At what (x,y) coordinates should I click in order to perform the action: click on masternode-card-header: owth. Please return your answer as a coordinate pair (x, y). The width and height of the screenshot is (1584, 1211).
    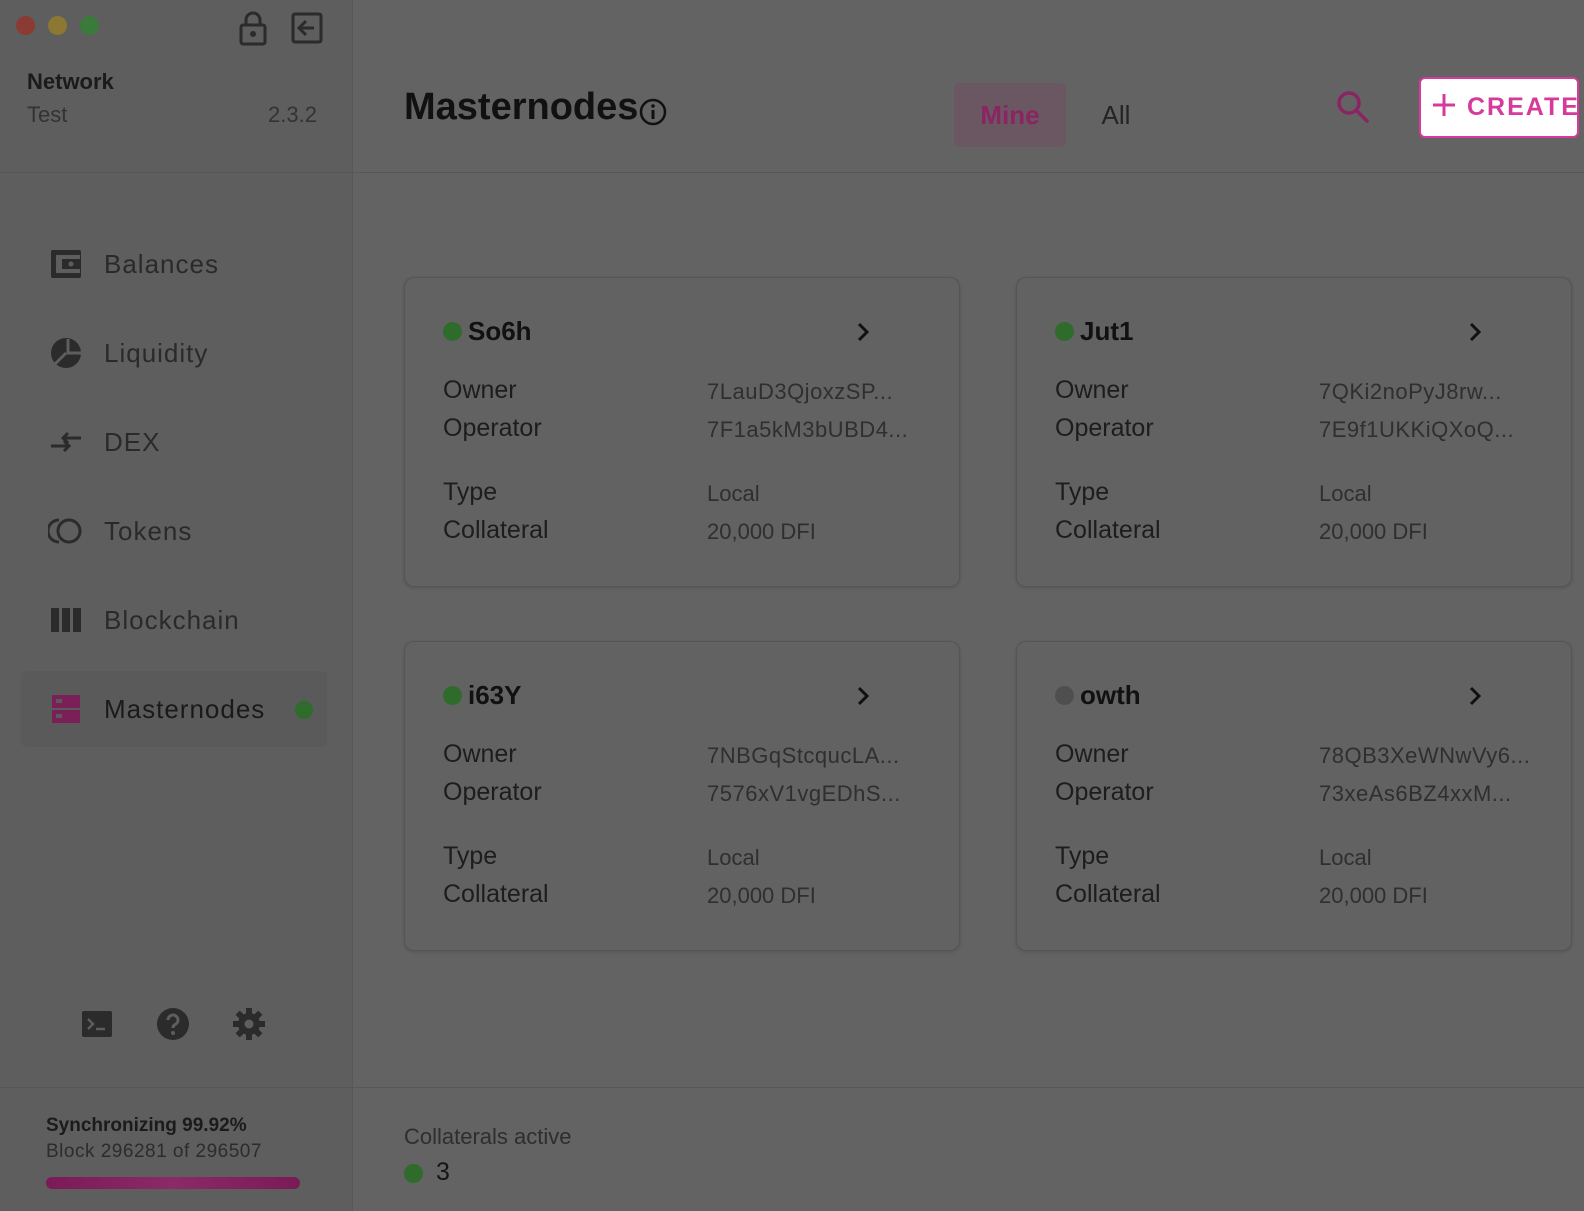
    Looking at the image, I should click on (1098, 695).